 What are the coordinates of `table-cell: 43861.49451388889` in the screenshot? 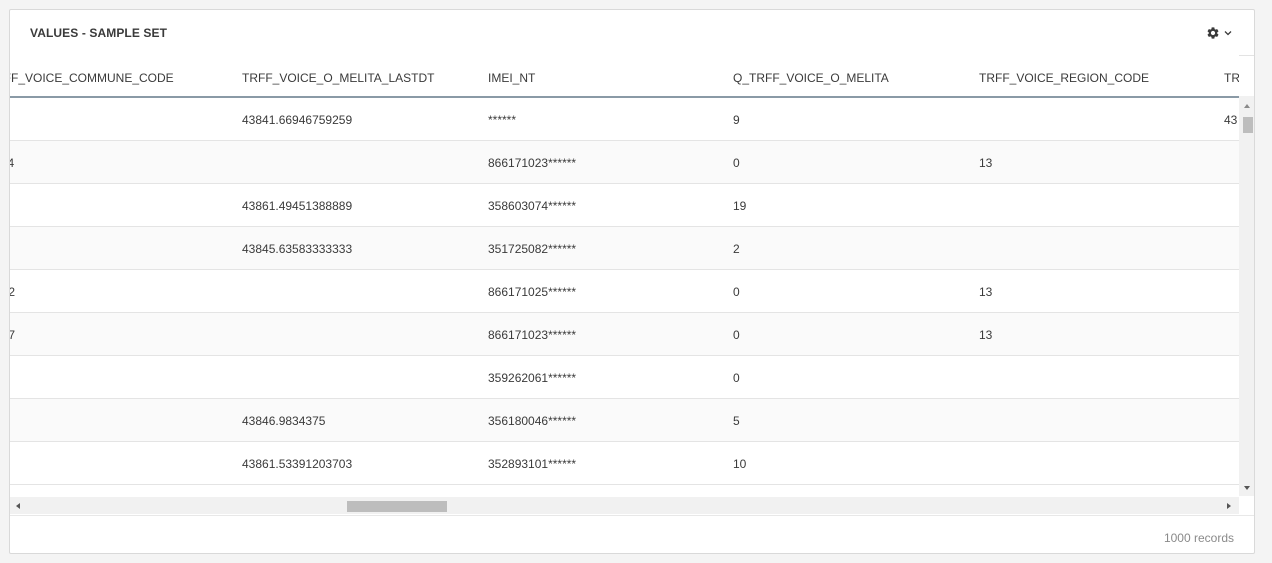 It's located at (297, 206).